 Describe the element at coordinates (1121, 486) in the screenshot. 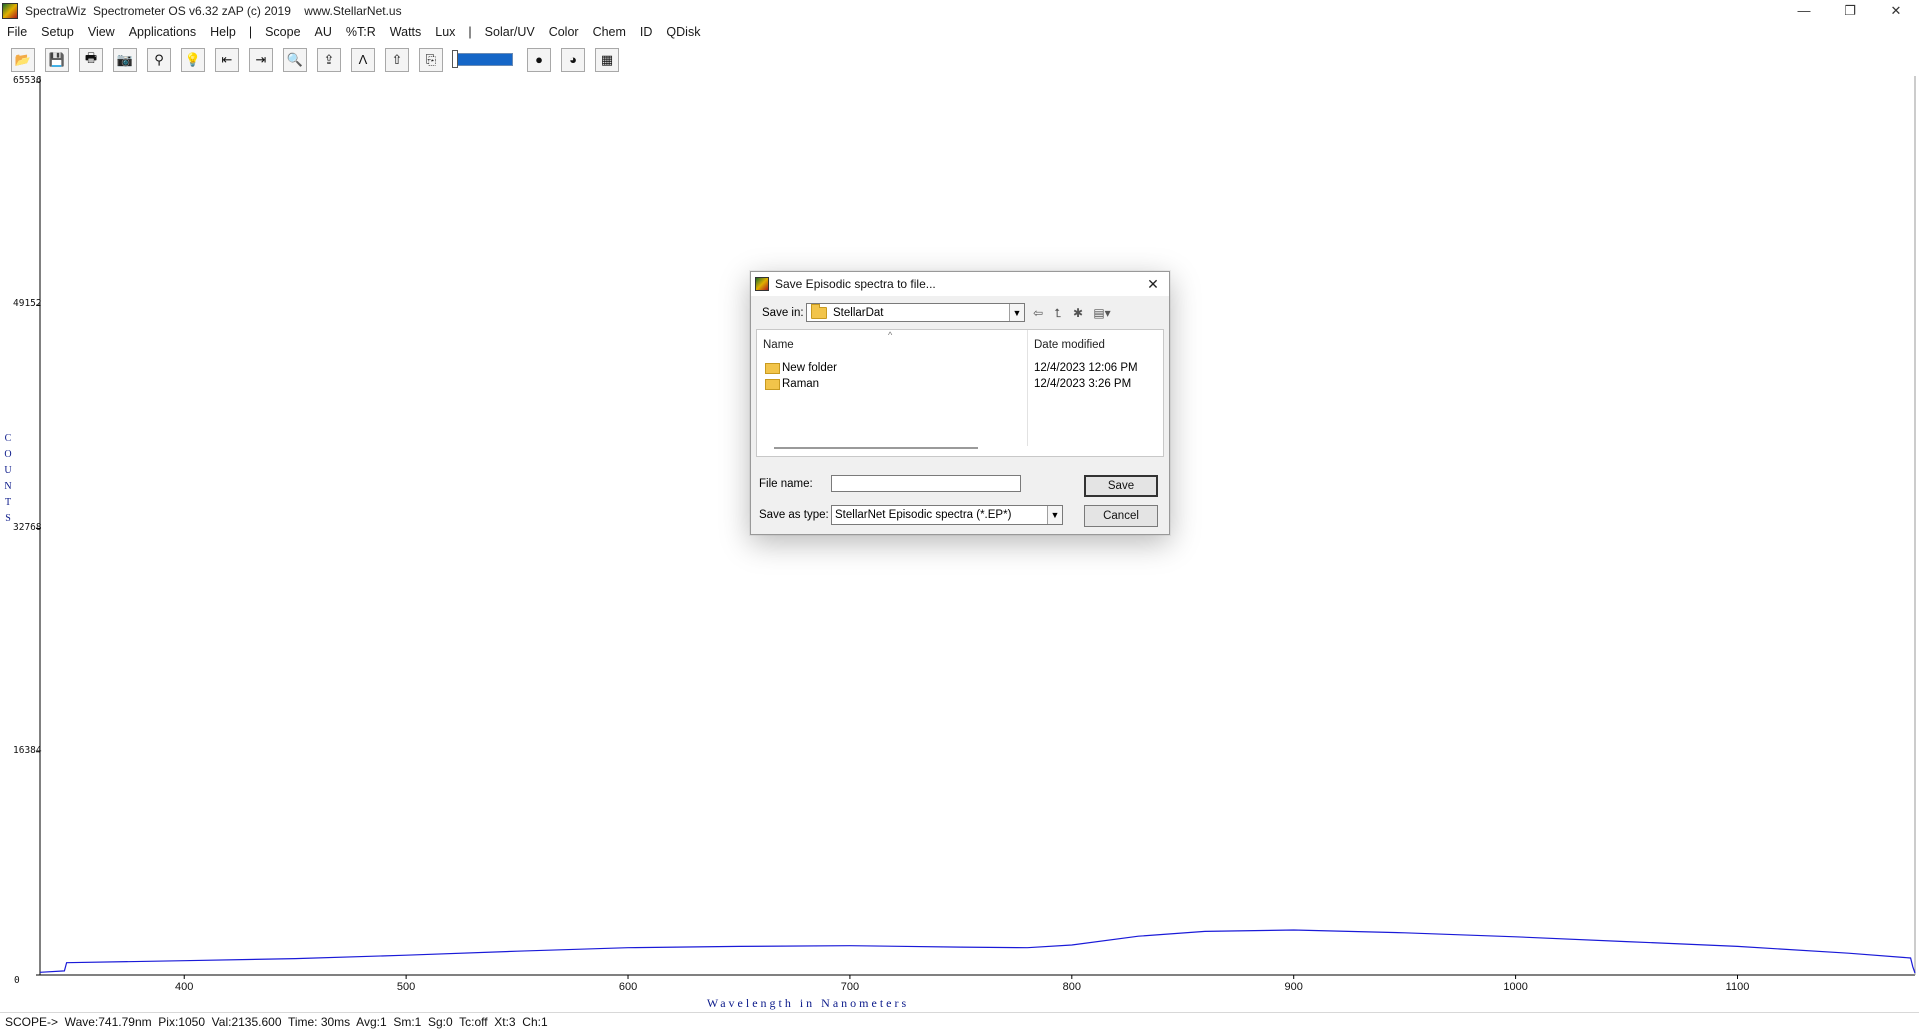

I see `save-button: Save` at that location.